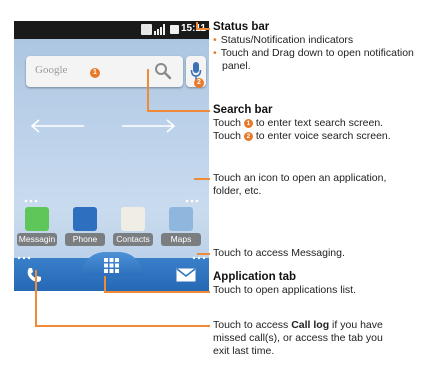  Describe the element at coordinates (95, 73) in the screenshot. I see `marker-text-search: 1` at that location.